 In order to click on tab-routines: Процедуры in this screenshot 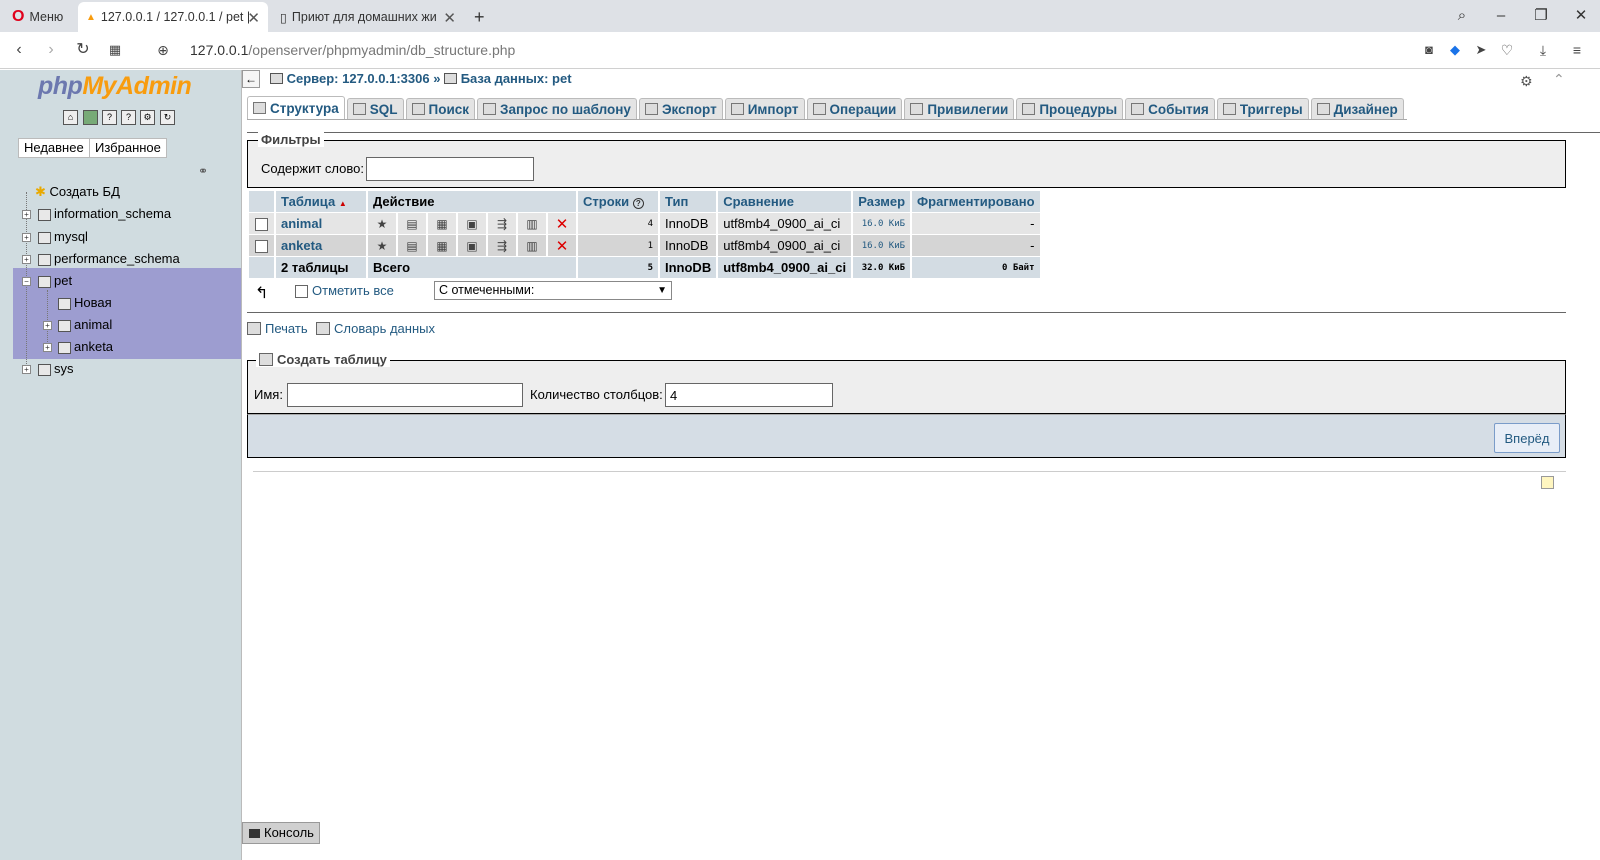, I will do `click(1070, 109)`.